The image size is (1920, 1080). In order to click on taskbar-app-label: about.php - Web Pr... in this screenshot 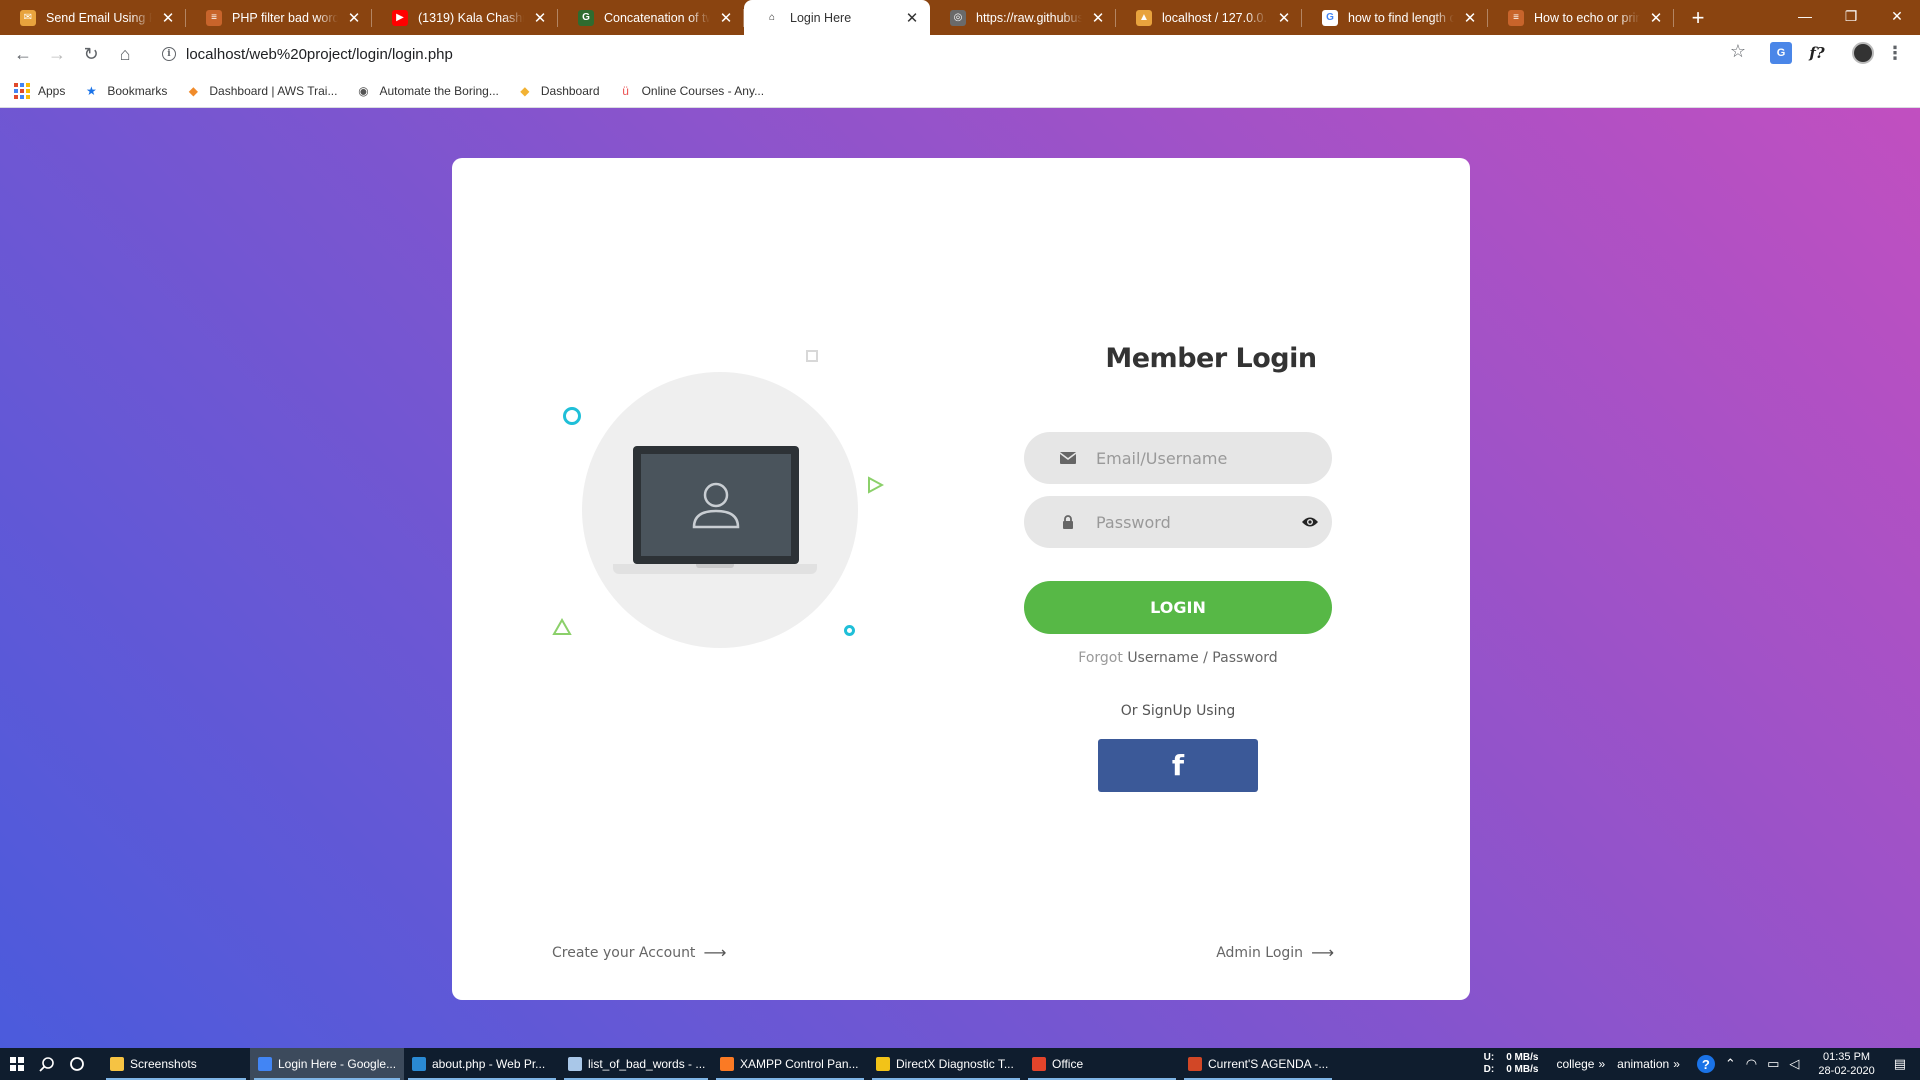, I will do `click(489, 1064)`.